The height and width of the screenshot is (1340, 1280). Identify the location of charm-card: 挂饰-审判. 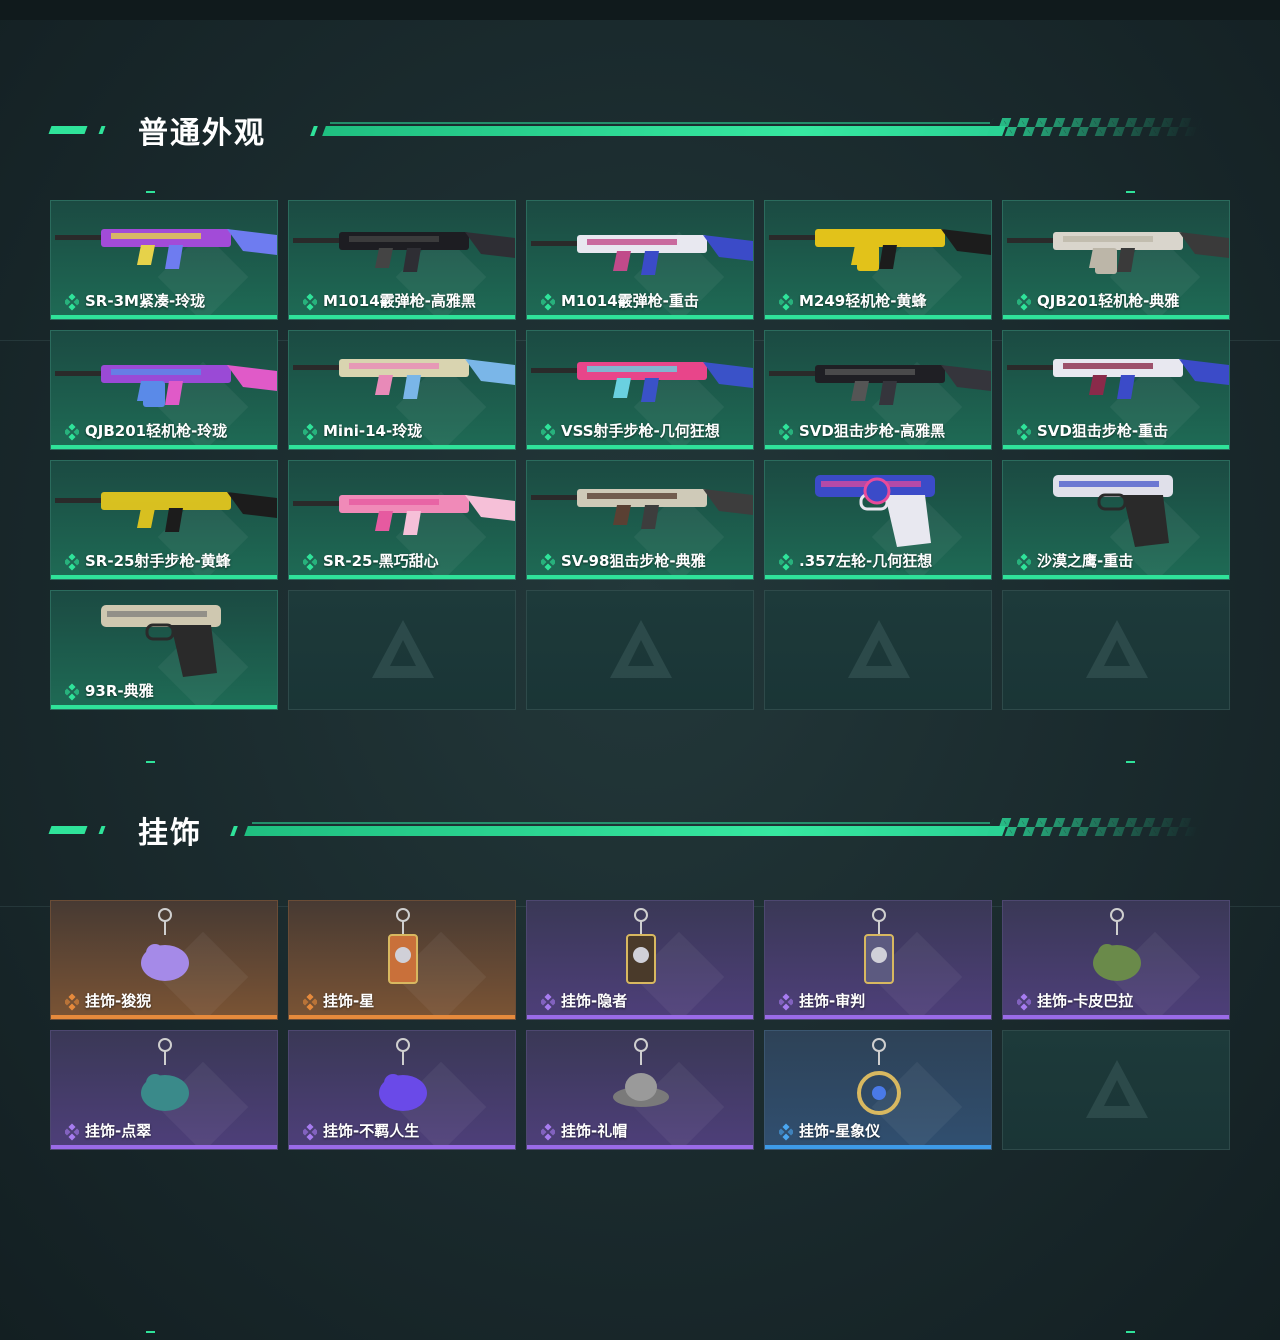
(878, 960).